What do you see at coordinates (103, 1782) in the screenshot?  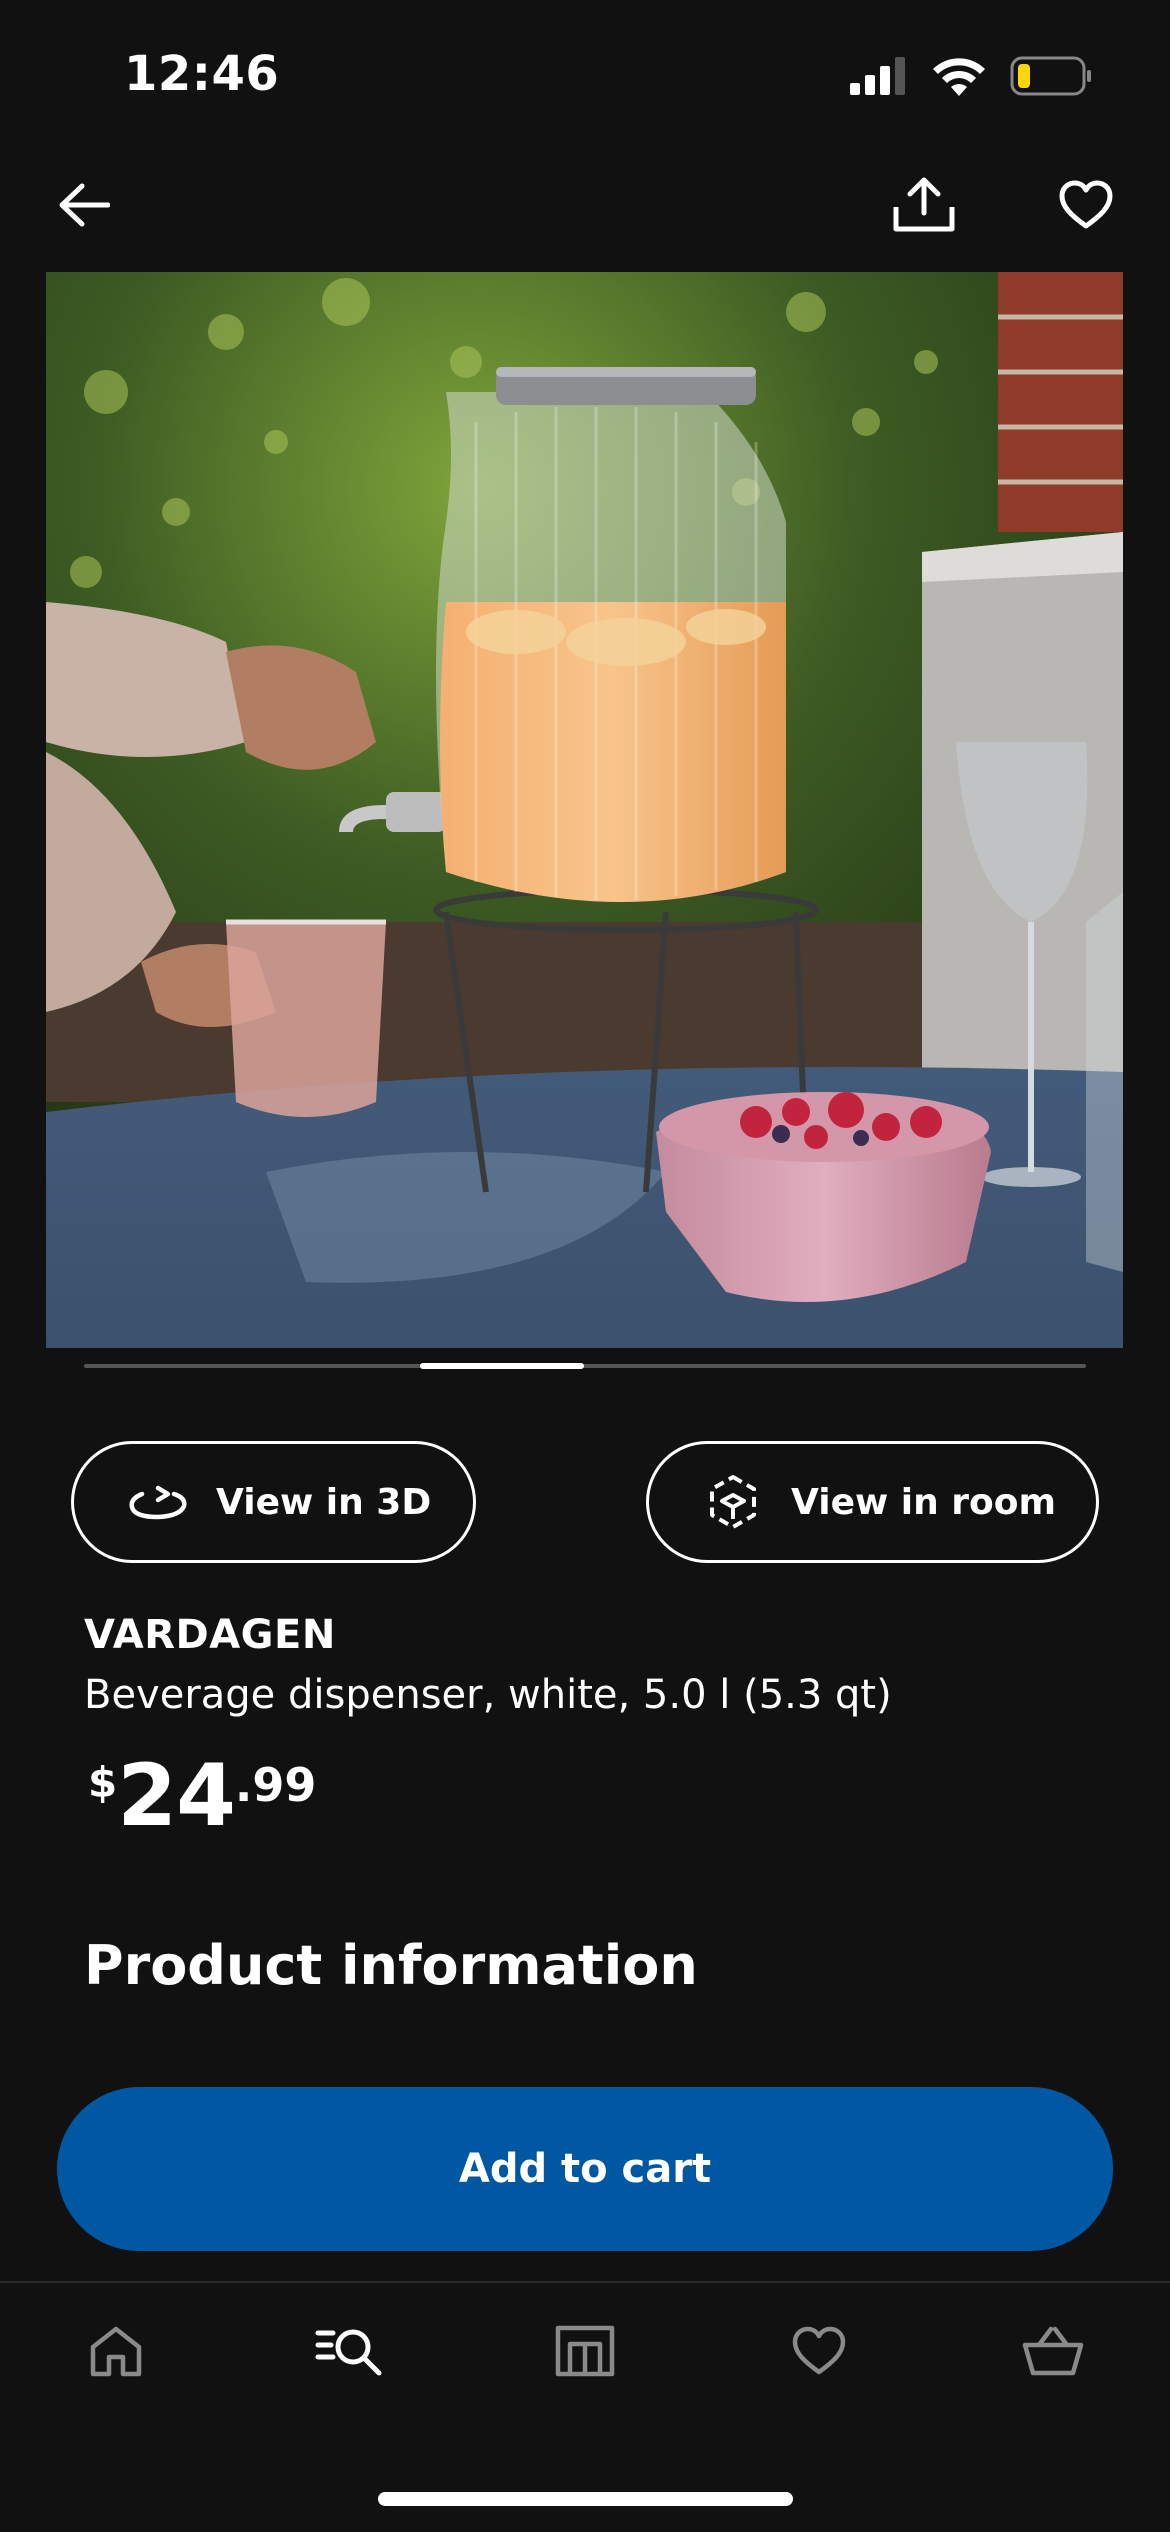 I see `price-currency: $` at bounding box center [103, 1782].